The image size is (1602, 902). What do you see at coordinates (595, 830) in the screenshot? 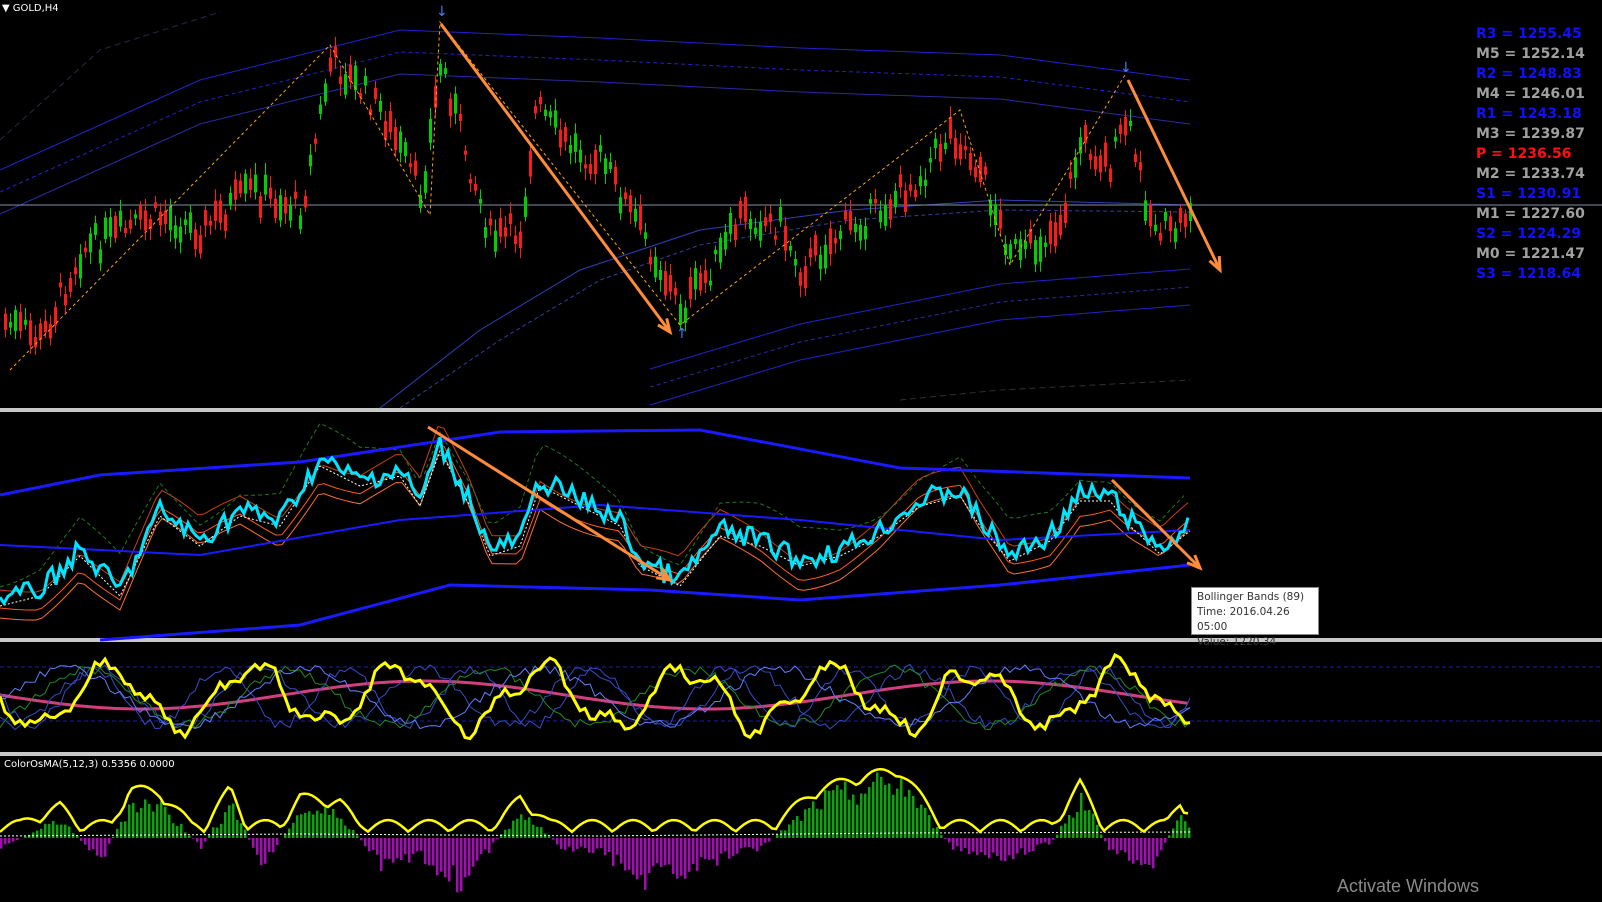
I see `osma-pane` at bounding box center [595, 830].